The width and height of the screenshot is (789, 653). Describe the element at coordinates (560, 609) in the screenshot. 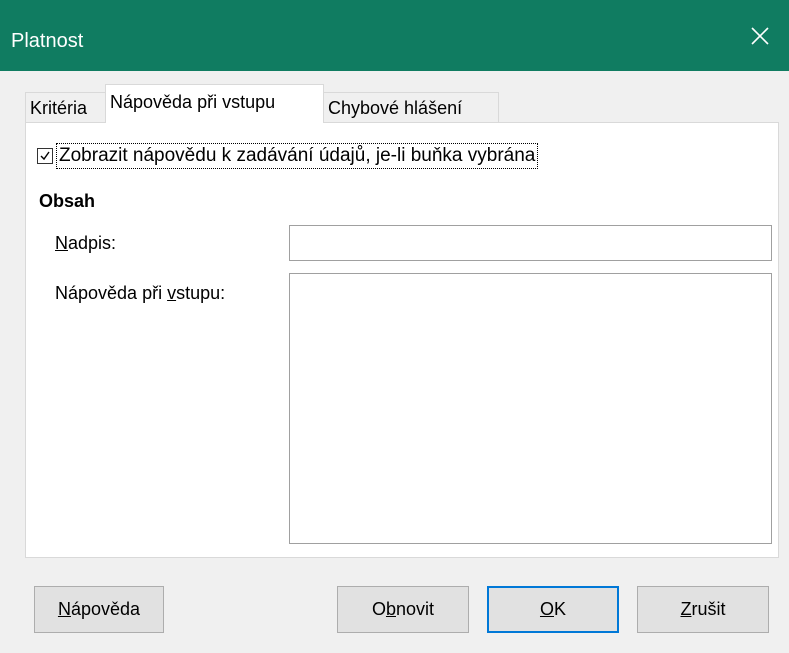

I see `ok-button-rest: K` at that location.